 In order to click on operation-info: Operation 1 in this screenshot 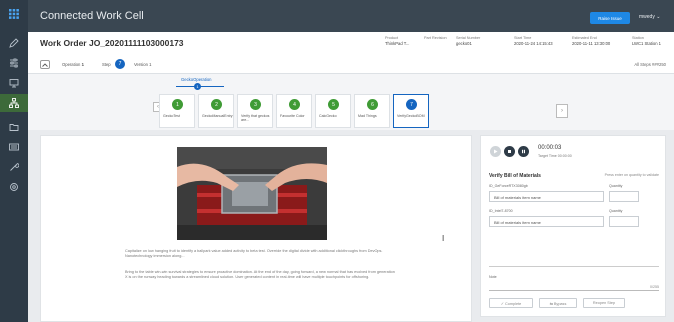, I will do `click(73, 64)`.